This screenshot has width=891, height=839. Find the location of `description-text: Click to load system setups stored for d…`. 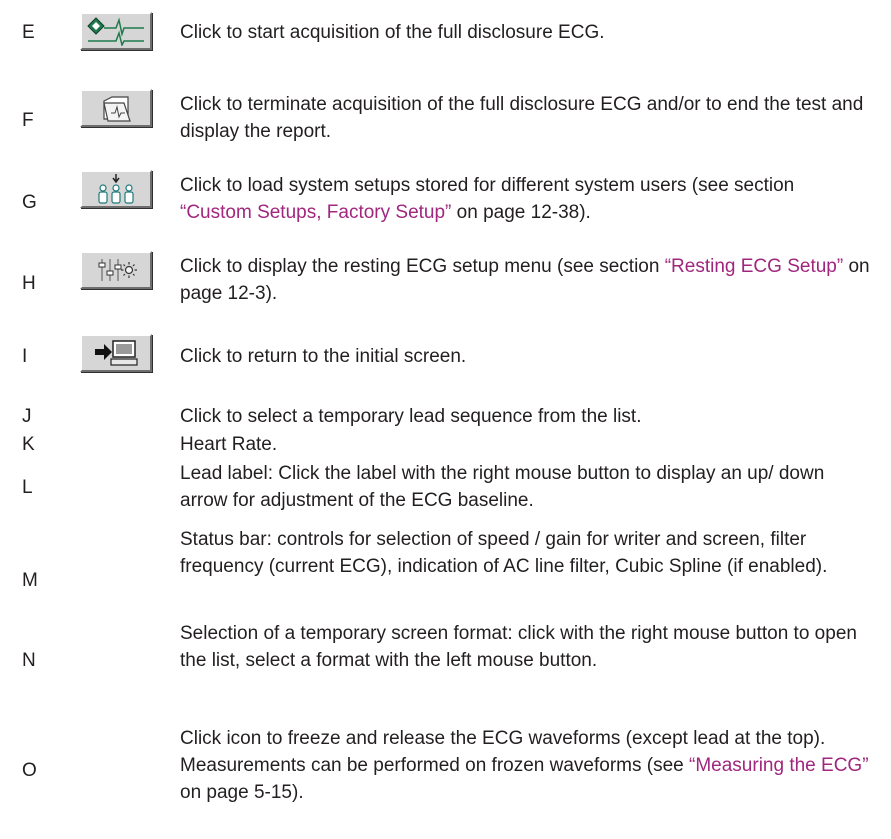

description-text: Click to load system setups stored for d… is located at coordinates (487, 185).